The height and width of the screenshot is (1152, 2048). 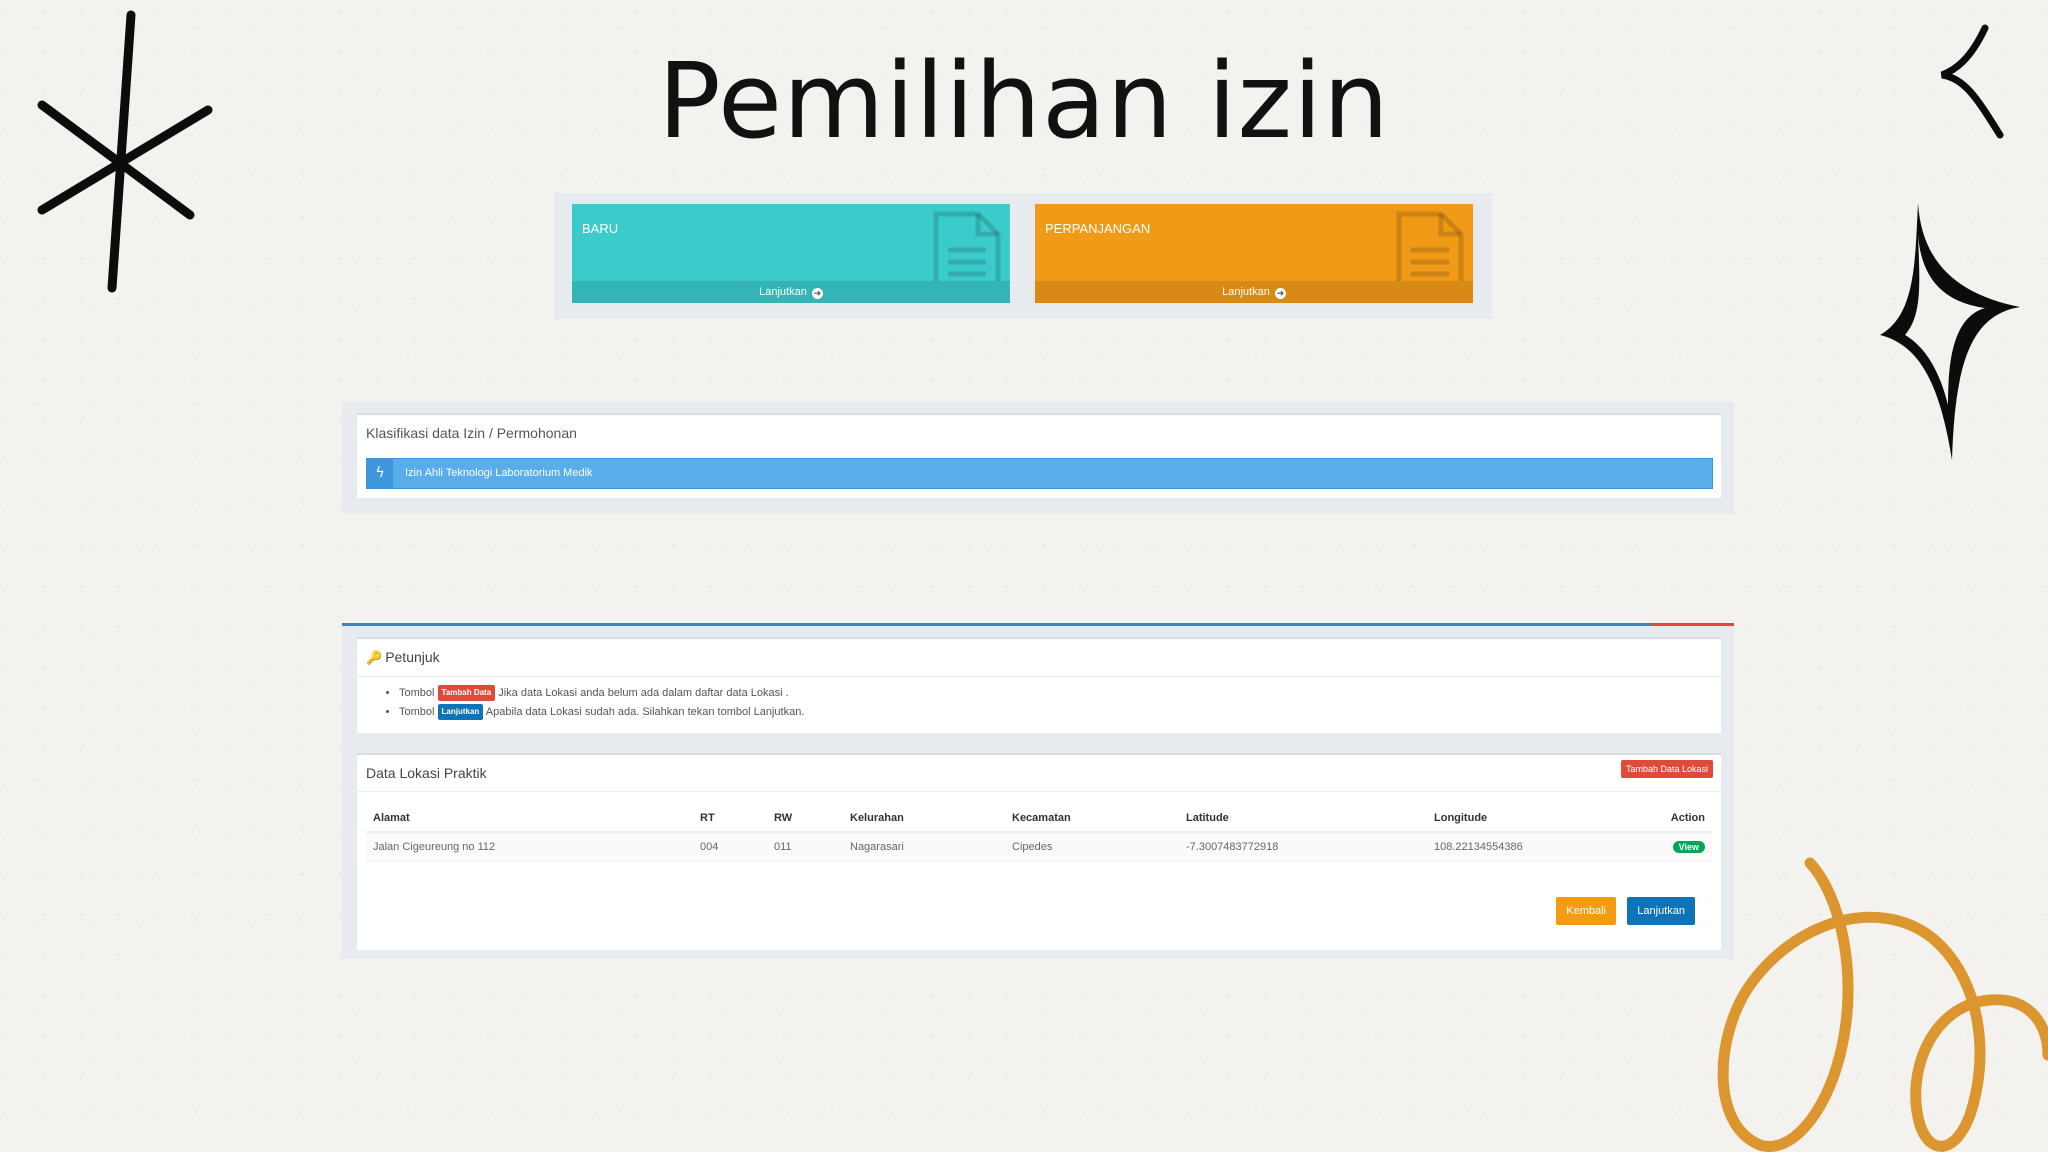 I want to click on lanjutkan-badge: Lanjutkan, so click(x=460, y=712).